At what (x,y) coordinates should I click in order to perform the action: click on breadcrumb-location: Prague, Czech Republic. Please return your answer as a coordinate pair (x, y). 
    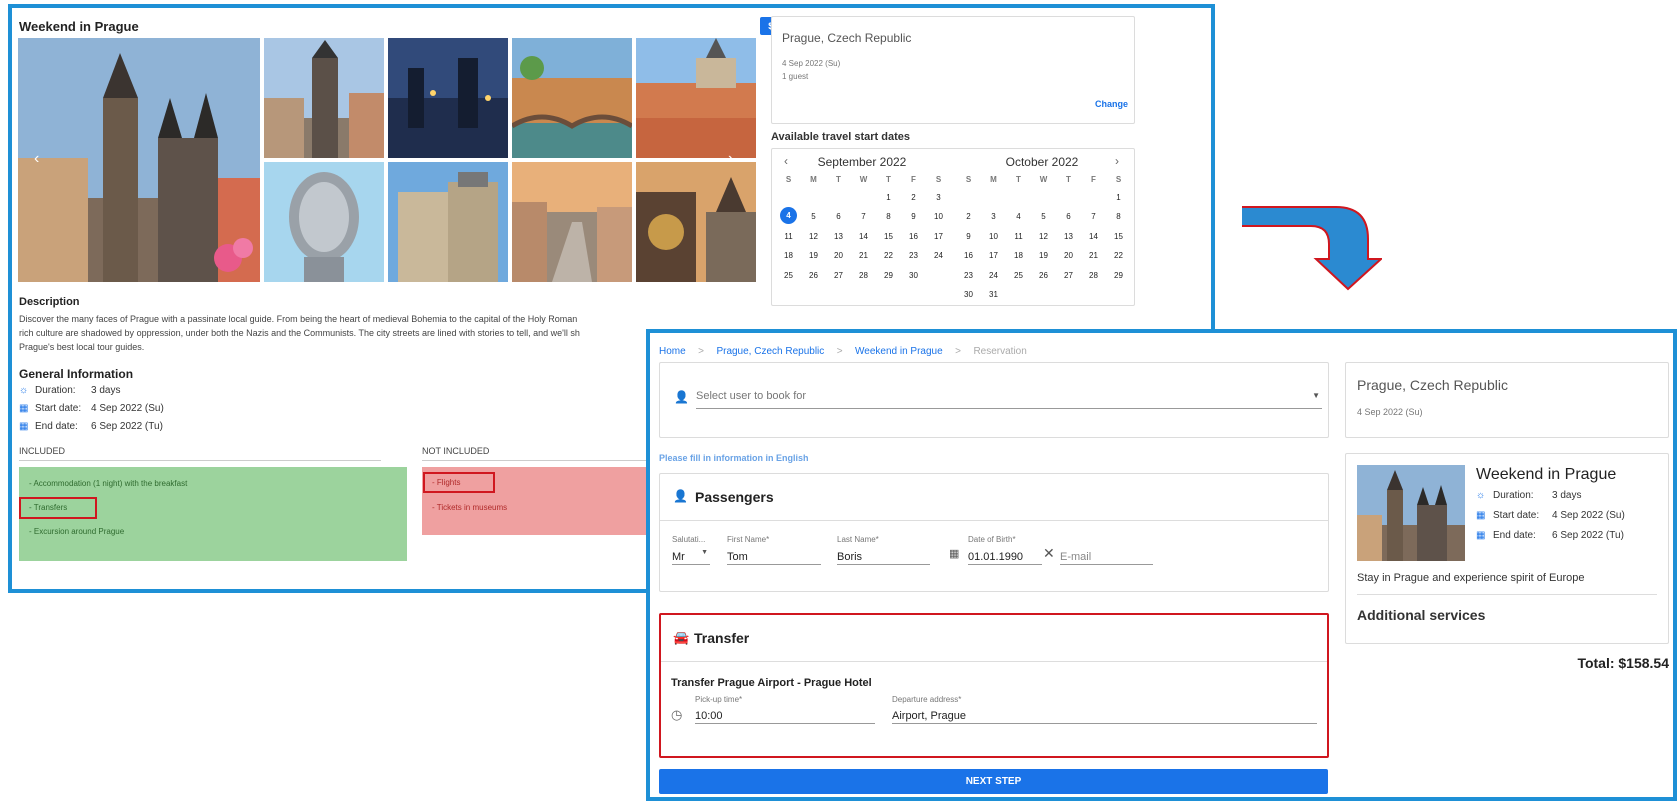
    Looking at the image, I should click on (770, 351).